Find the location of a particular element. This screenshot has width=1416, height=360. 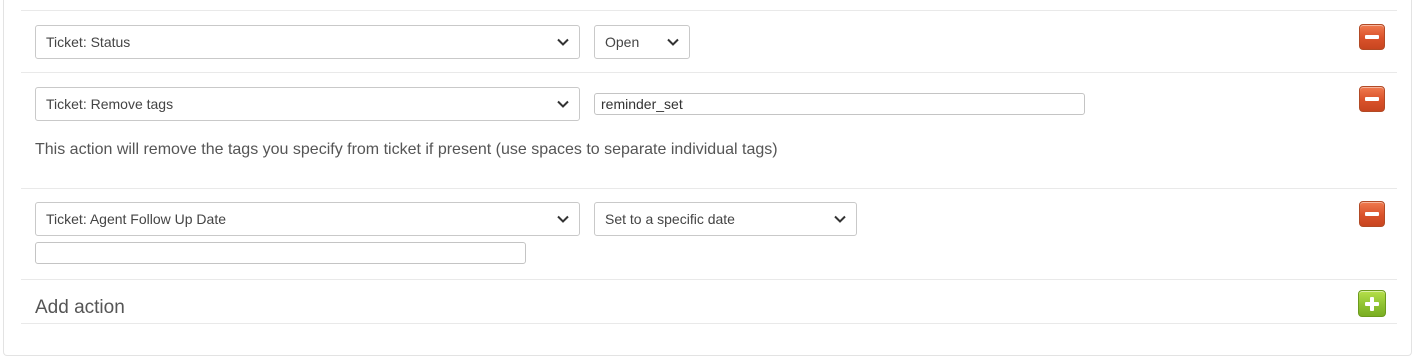

add-action-button is located at coordinates (1372, 303).